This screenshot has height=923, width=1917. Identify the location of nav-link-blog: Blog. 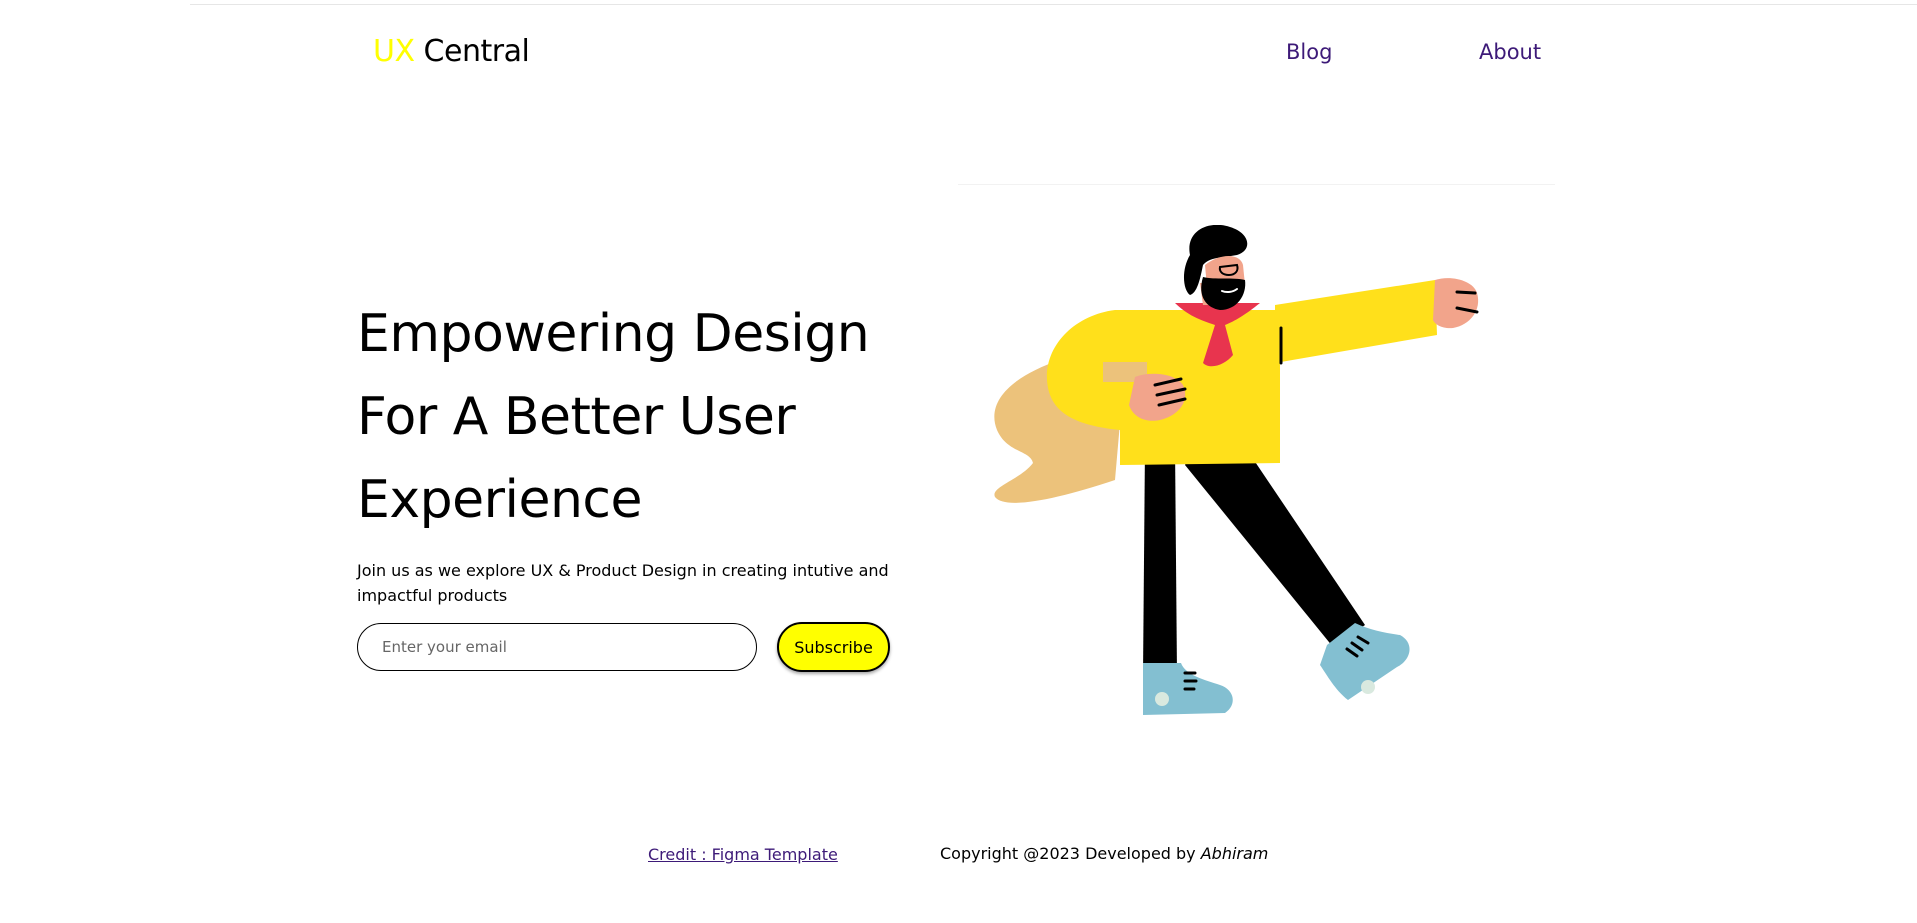
(1309, 52).